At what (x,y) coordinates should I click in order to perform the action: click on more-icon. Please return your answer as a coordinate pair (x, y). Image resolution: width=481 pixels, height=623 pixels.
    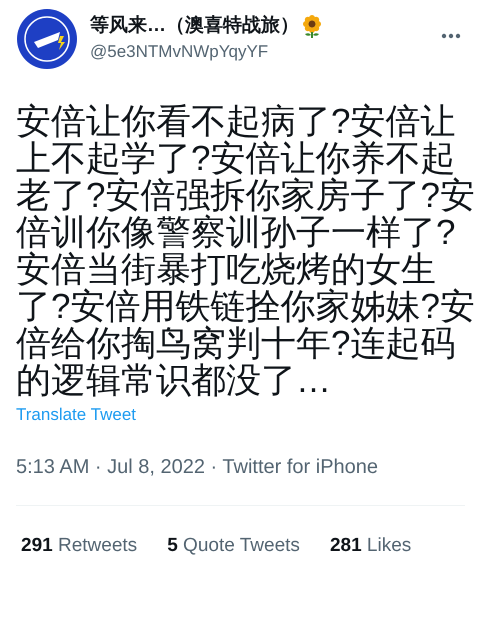
    Looking at the image, I should click on (451, 36).